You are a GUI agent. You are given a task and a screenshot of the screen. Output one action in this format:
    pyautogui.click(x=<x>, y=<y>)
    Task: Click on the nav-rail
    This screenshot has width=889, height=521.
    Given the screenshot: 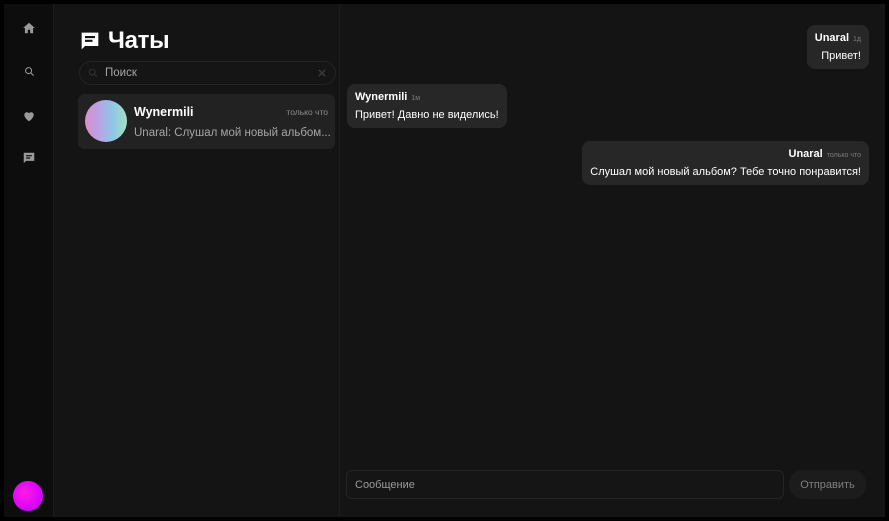 What is the action you would take?
    pyautogui.click(x=29, y=260)
    